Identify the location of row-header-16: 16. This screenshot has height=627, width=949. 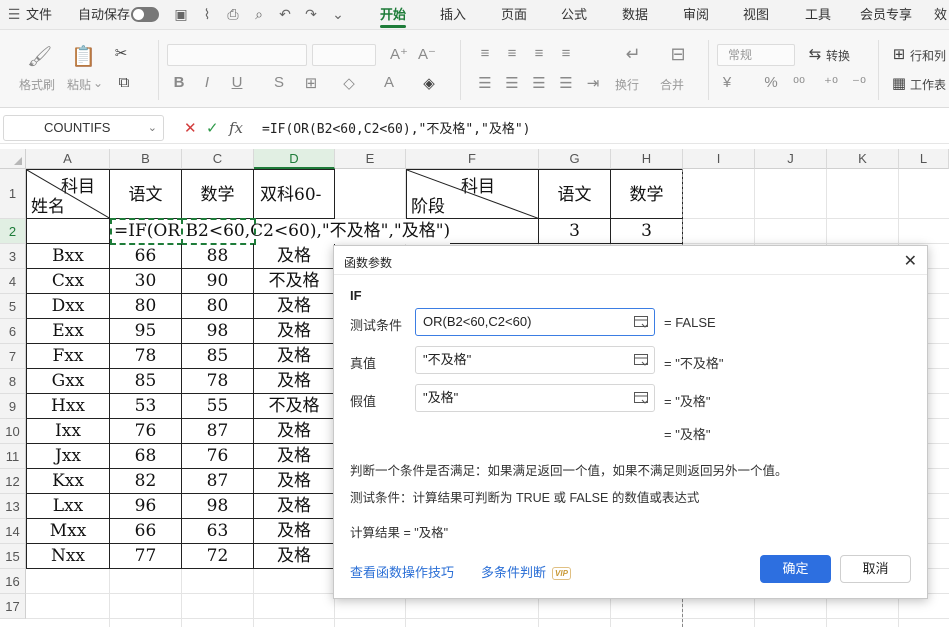
(13, 581).